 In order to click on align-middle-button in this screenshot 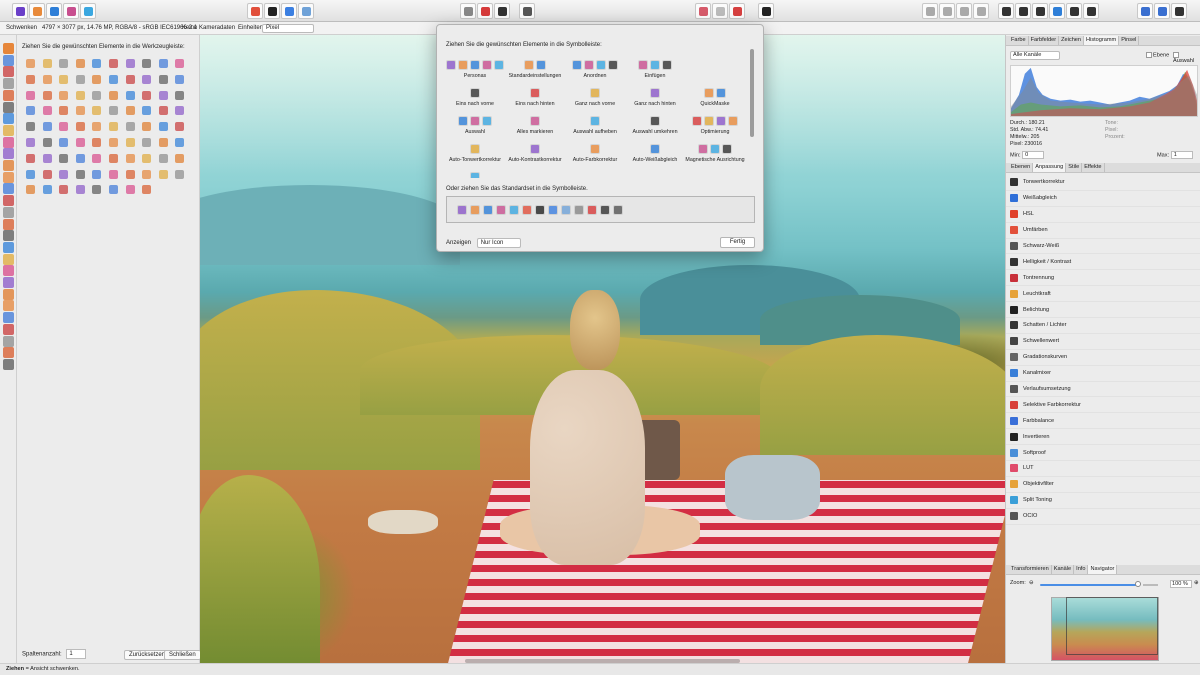, I will do `click(1023, 11)`.